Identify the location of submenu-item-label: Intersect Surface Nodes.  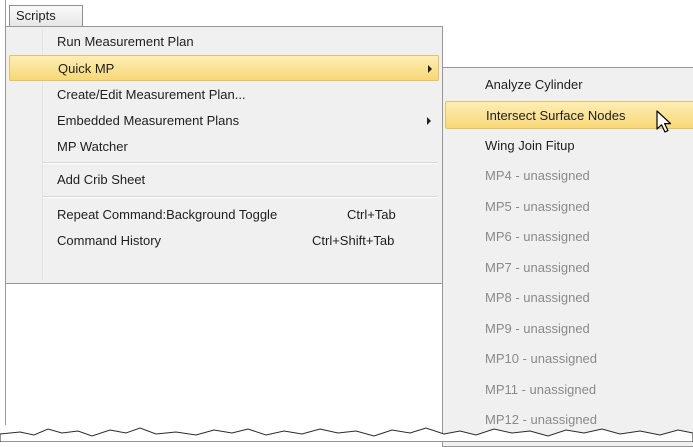
(556, 115).